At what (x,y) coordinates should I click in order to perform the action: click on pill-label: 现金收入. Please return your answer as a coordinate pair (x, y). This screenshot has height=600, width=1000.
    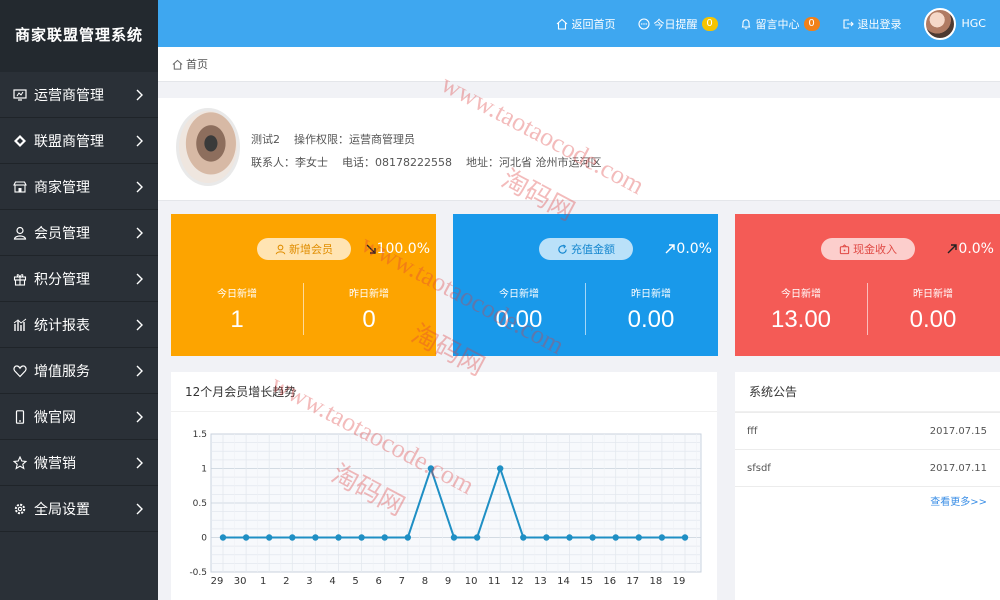
    Looking at the image, I should click on (875, 249).